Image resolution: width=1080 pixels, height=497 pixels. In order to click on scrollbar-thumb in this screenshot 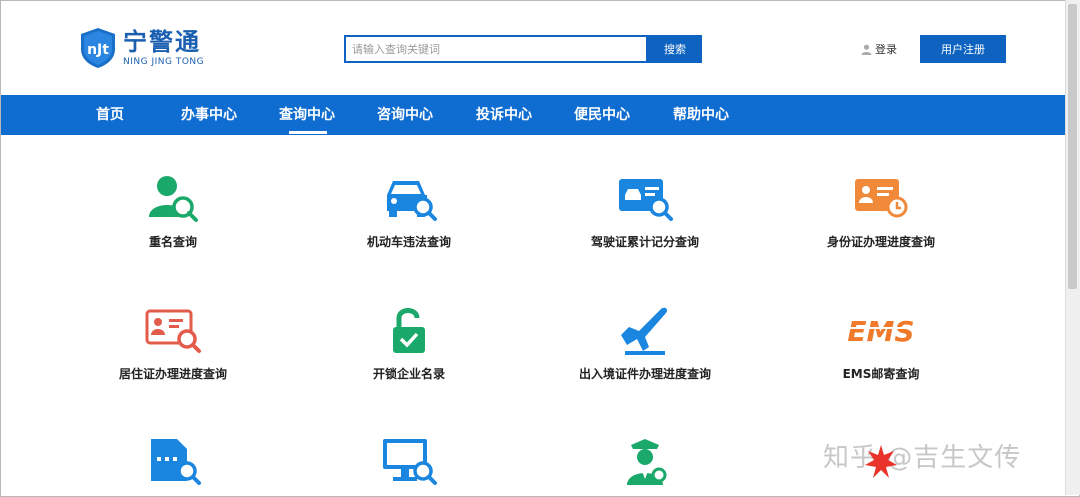, I will do `click(1072, 146)`.